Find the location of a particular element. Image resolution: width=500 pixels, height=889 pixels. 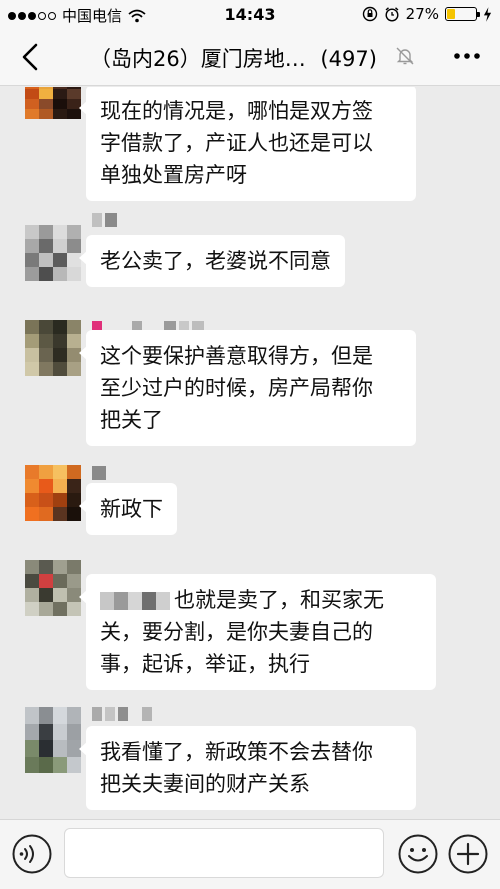

charging-icon is located at coordinates (487, 14).